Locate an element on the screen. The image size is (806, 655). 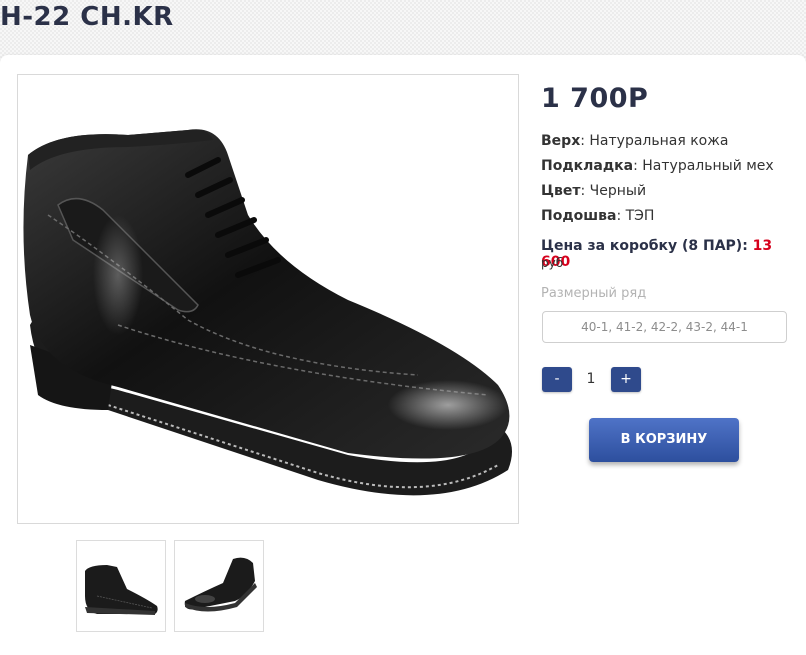
boot-thumbnail-side is located at coordinates (121, 590).